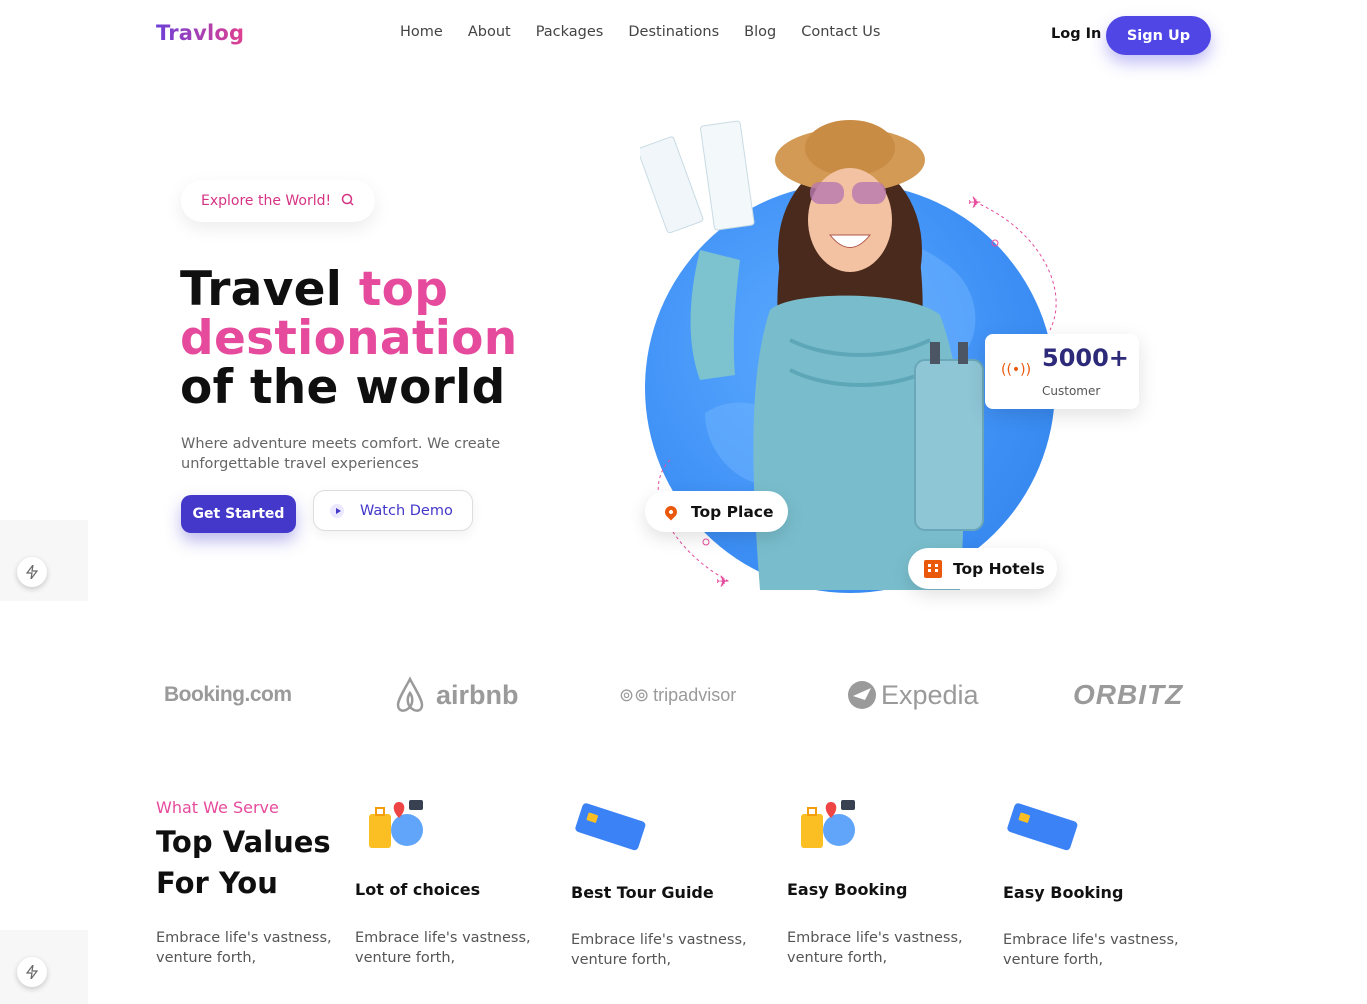 Image resolution: width=1367 pixels, height=1004 pixels. I want to click on customer-label: Customer, so click(1071, 391).